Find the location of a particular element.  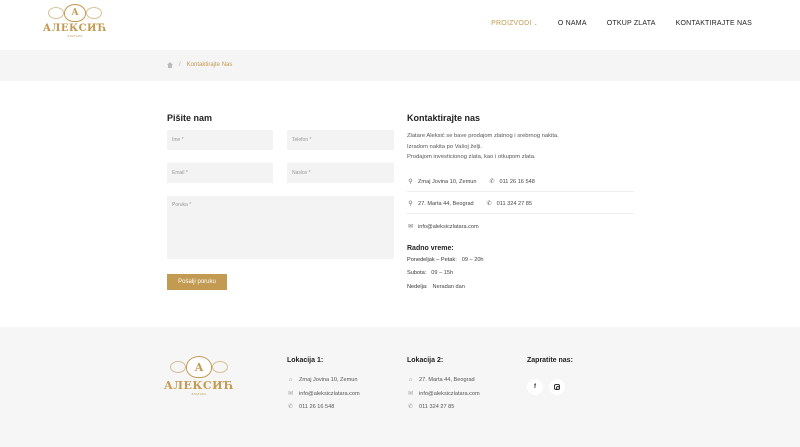

footer-logo: A АЛЕКСИЋ ЗЛАТАРА is located at coordinates (199, 376).